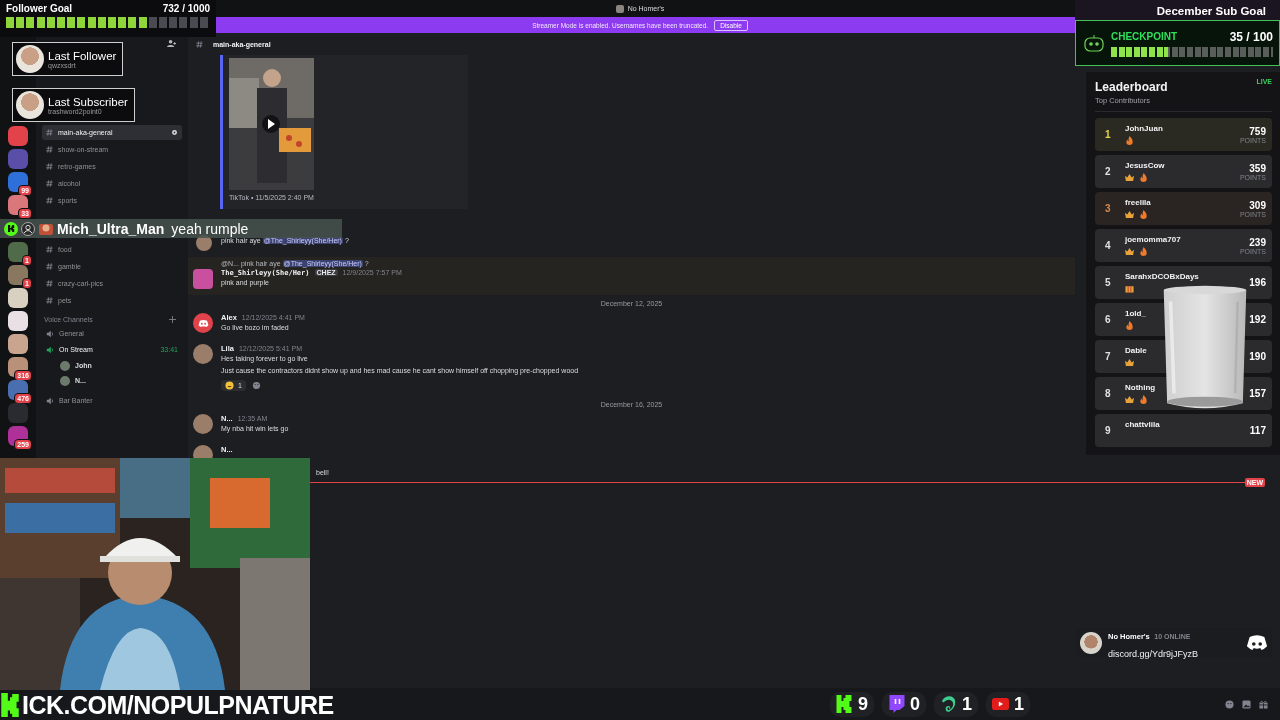  Describe the element at coordinates (210, 228) in the screenshot. I see `chat-text: yeah rumple` at that location.